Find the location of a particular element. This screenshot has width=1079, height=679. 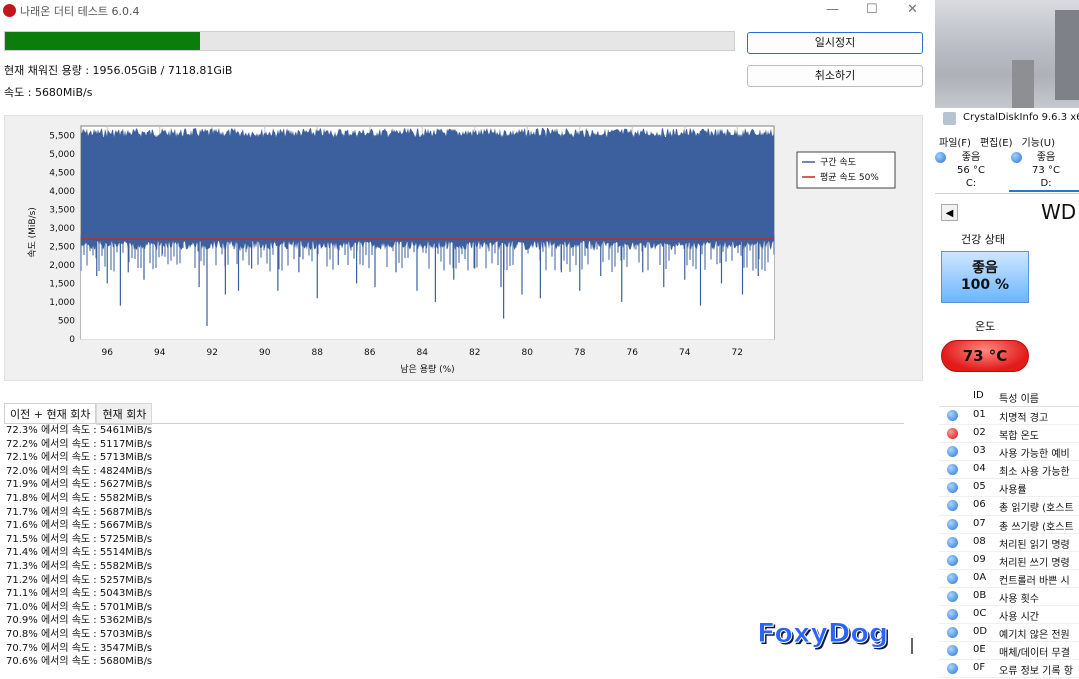

chart-legend: 구간 속도평균 속도 50% is located at coordinates (846, 170).